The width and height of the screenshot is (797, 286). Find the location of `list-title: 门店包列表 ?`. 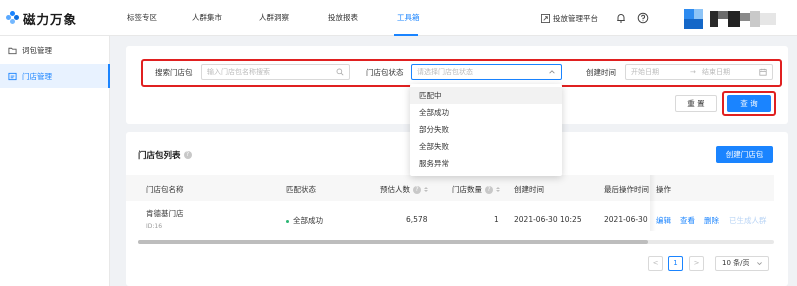

list-title: 门店包列表 ? is located at coordinates (165, 155).